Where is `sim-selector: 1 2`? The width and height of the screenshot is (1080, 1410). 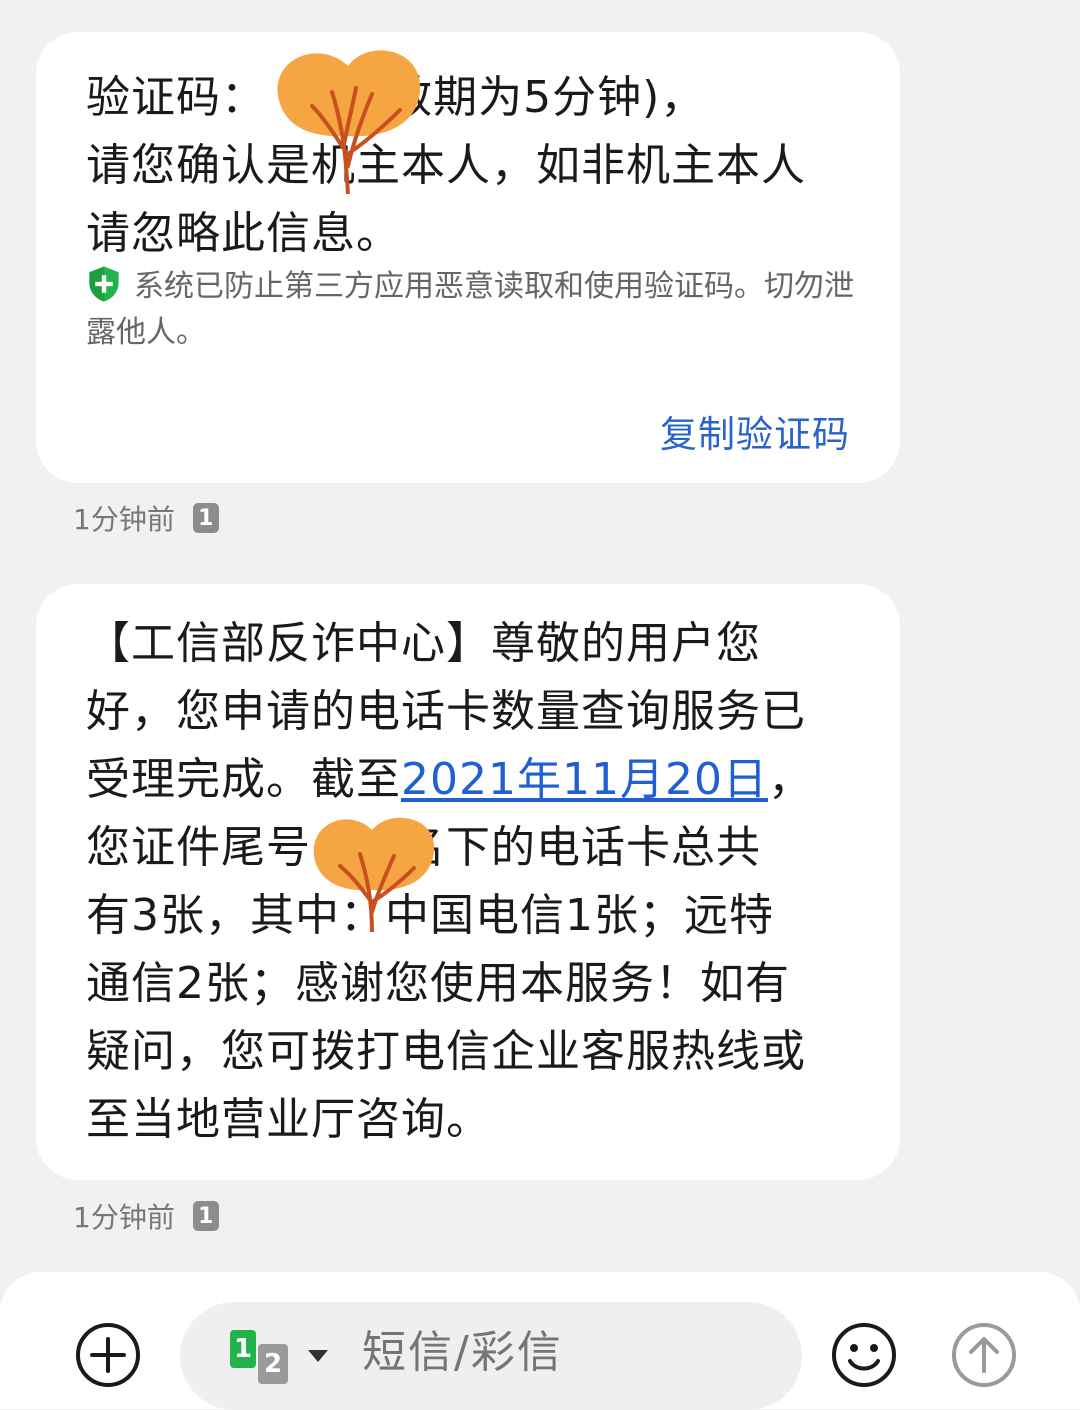 sim-selector: 1 2 is located at coordinates (280, 1358).